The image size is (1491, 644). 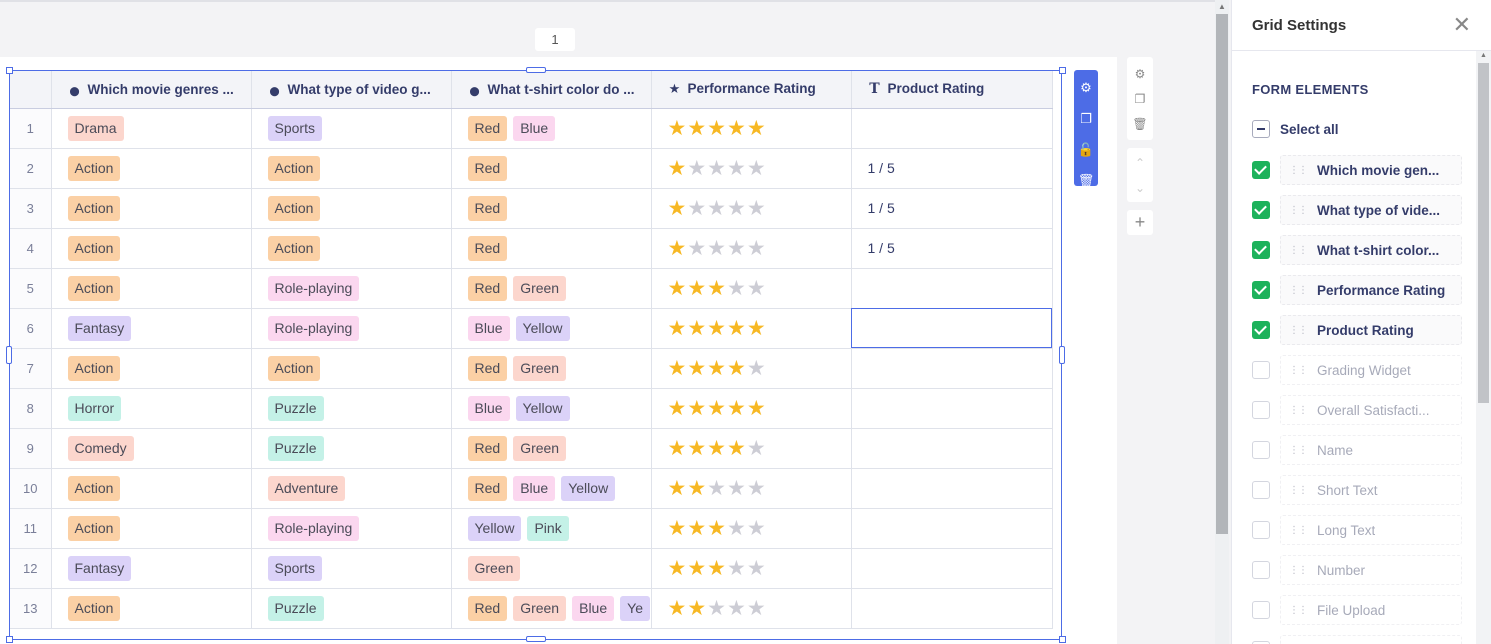 What do you see at coordinates (1086, 118) in the screenshot?
I see `duplicate-icon: ❐` at bounding box center [1086, 118].